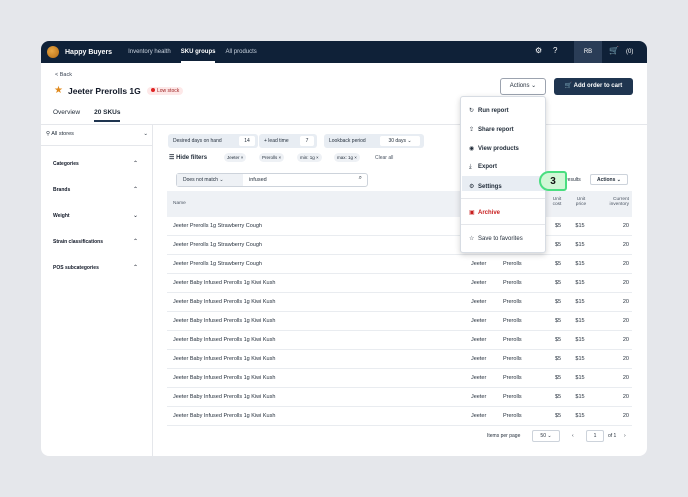 The width and height of the screenshot is (688, 497). I want to click on filter-chip-min: min: 1g ×, so click(309, 157).